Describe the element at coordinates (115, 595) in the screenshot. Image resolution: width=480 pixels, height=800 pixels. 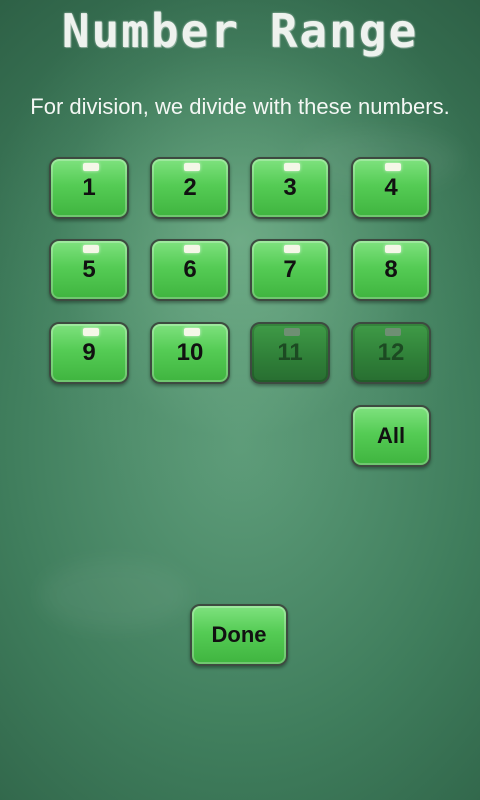
I see `chalk-smudge` at that location.